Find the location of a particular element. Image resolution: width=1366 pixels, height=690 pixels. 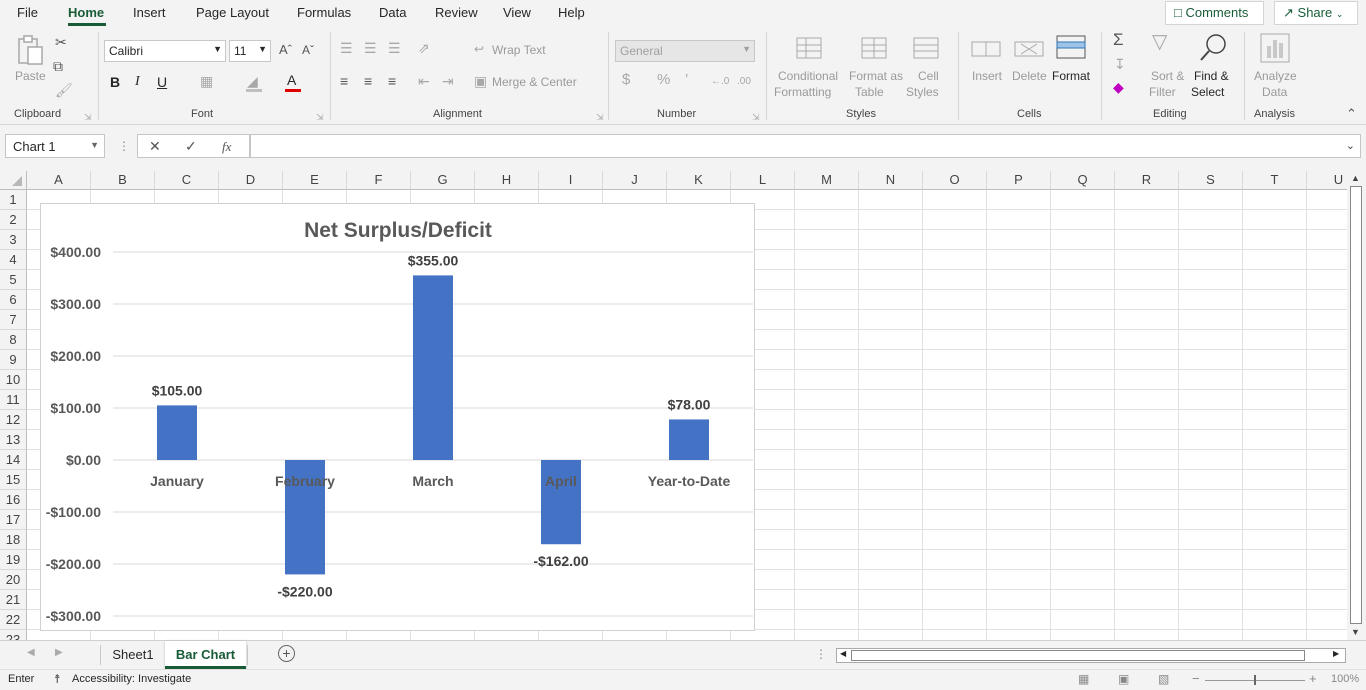

row-header: 8 is located at coordinates (13, 340).